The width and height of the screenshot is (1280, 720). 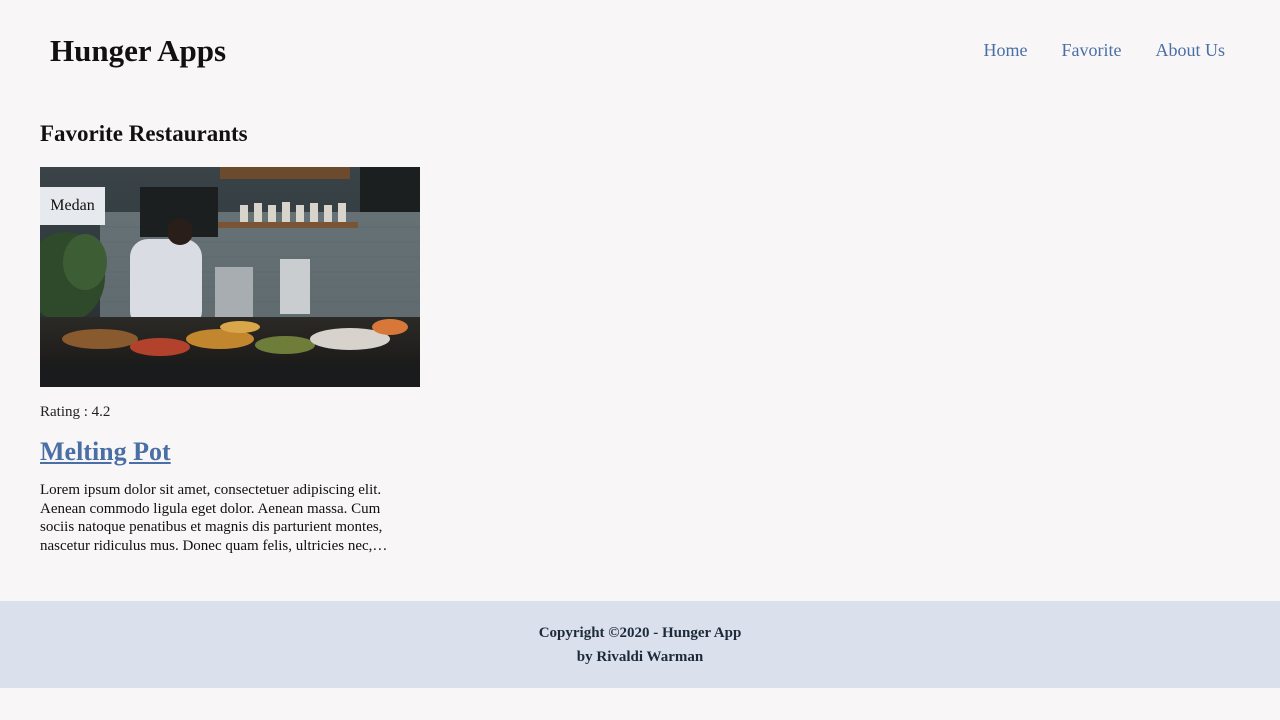 I want to click on section-title: Favorite Restaurants, so click(x=144, y=133).